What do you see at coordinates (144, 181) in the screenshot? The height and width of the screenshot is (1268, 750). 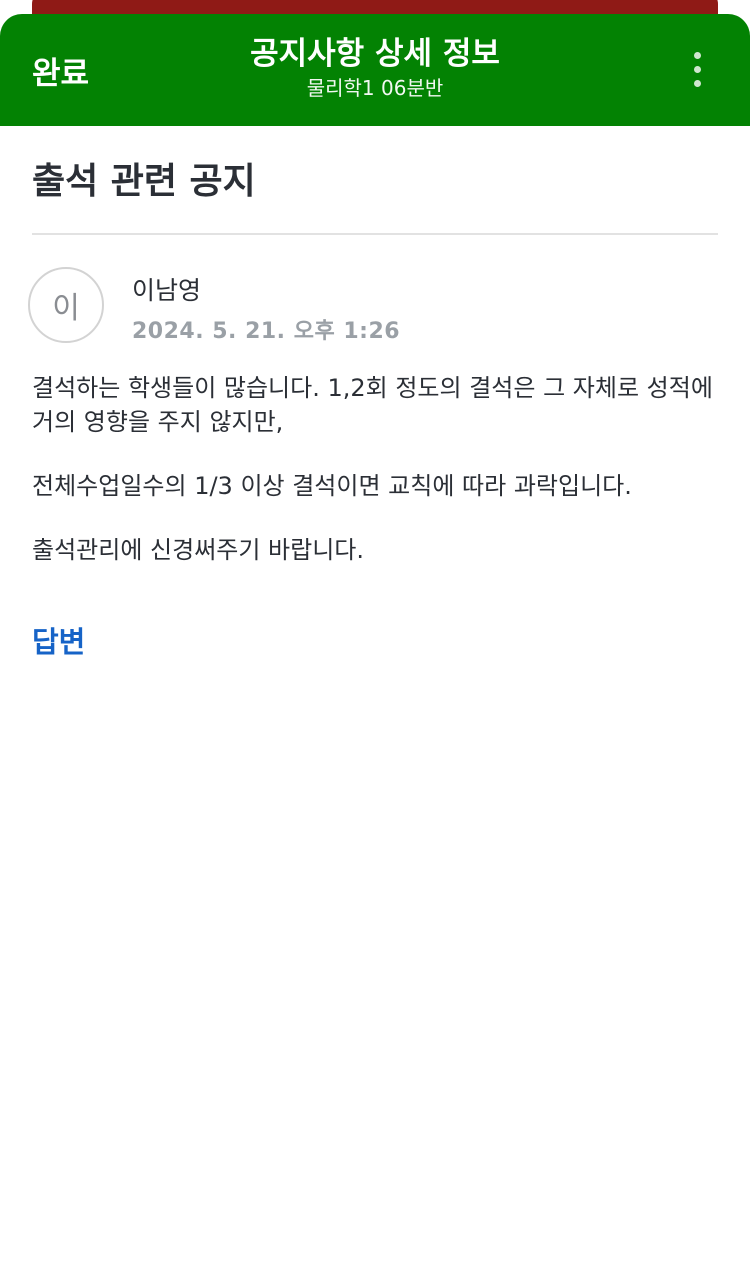 I see `notice-title: 출석 관련 공지` at bounding box center [144, 181].